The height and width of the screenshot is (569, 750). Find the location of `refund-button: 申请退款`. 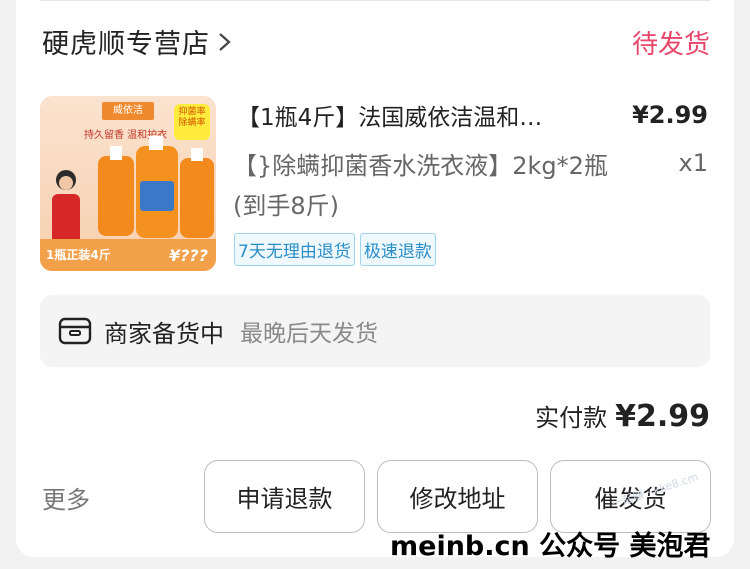

refund-button: 申请退款 is located at coordinates (284, 496).